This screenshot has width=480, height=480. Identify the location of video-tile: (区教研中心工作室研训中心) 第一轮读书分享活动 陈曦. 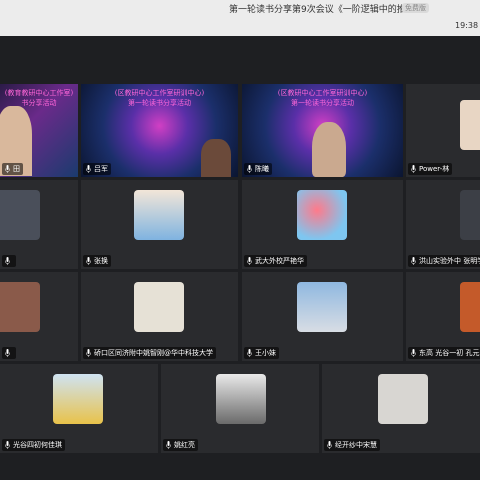
(322, 130).